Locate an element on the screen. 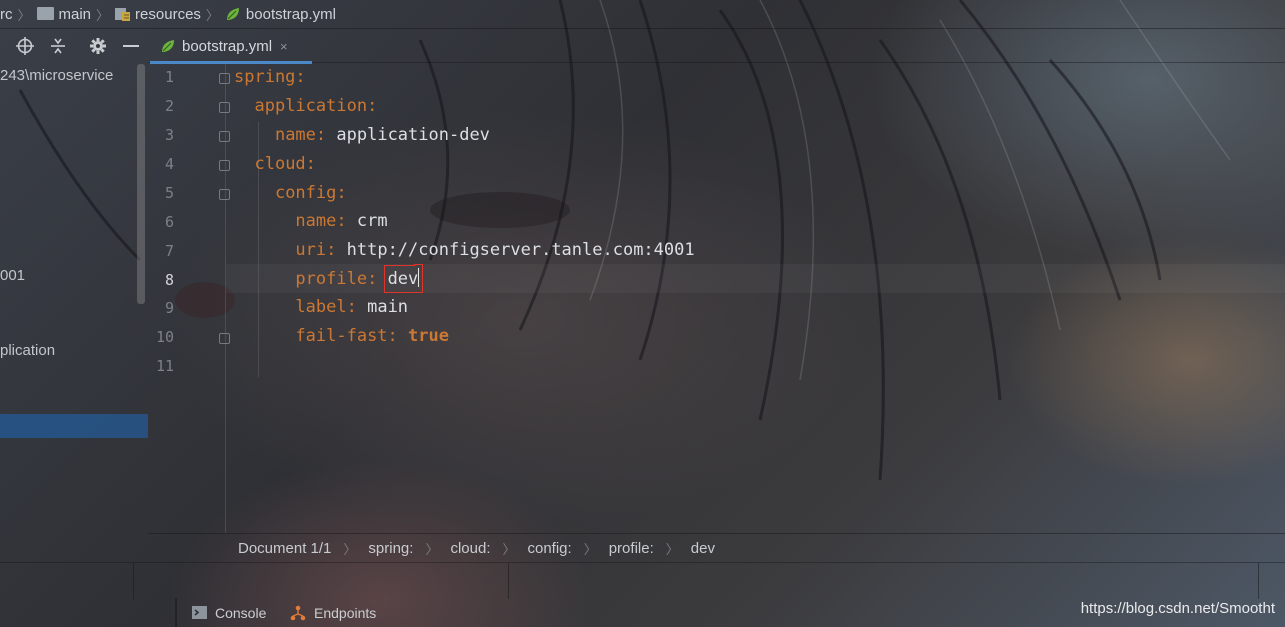  line-number: 9 is located at coordinates (169, 308).